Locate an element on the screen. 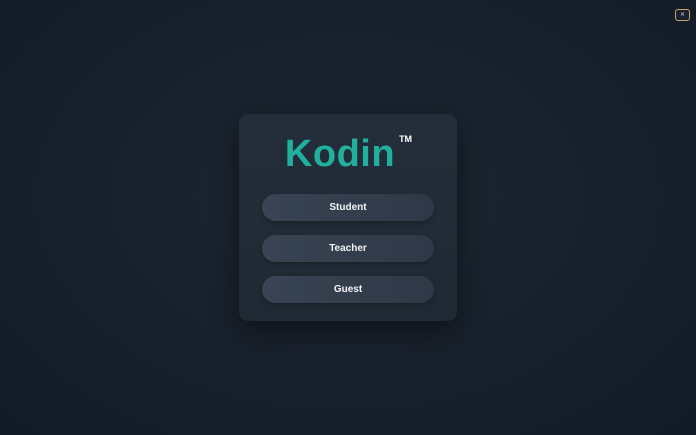 The width and height of the screenshot is (696, 435). teacher-button: Teacher is located at coordinates (348, 248).